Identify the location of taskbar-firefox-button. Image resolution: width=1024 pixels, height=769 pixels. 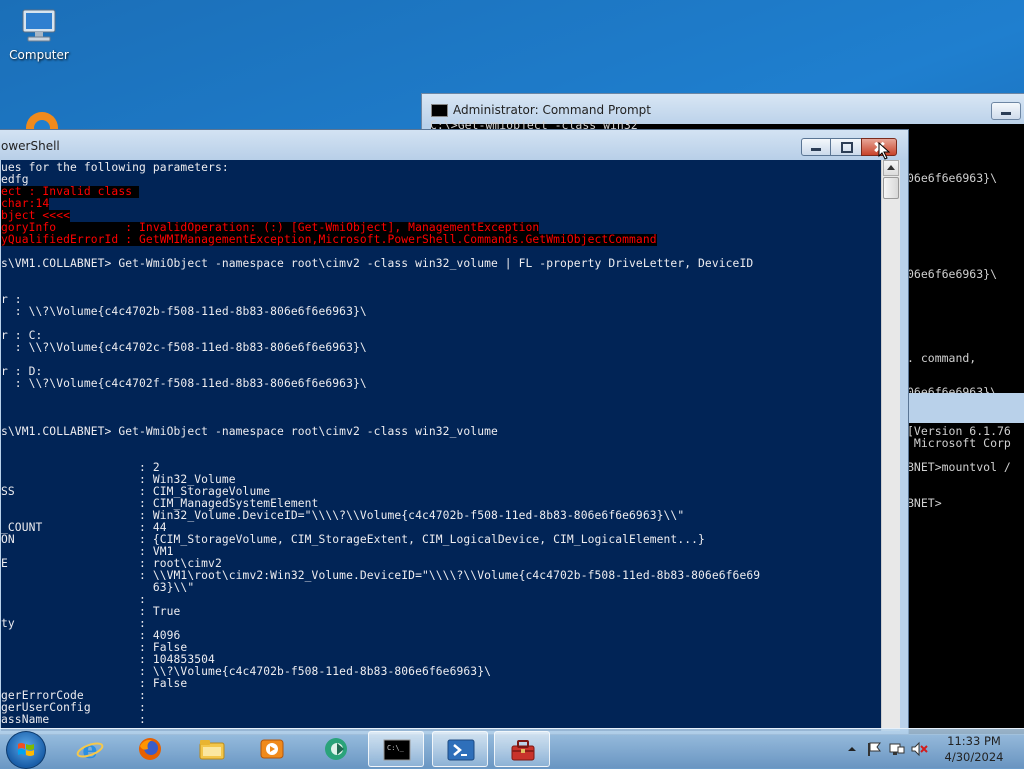
(150, 749).